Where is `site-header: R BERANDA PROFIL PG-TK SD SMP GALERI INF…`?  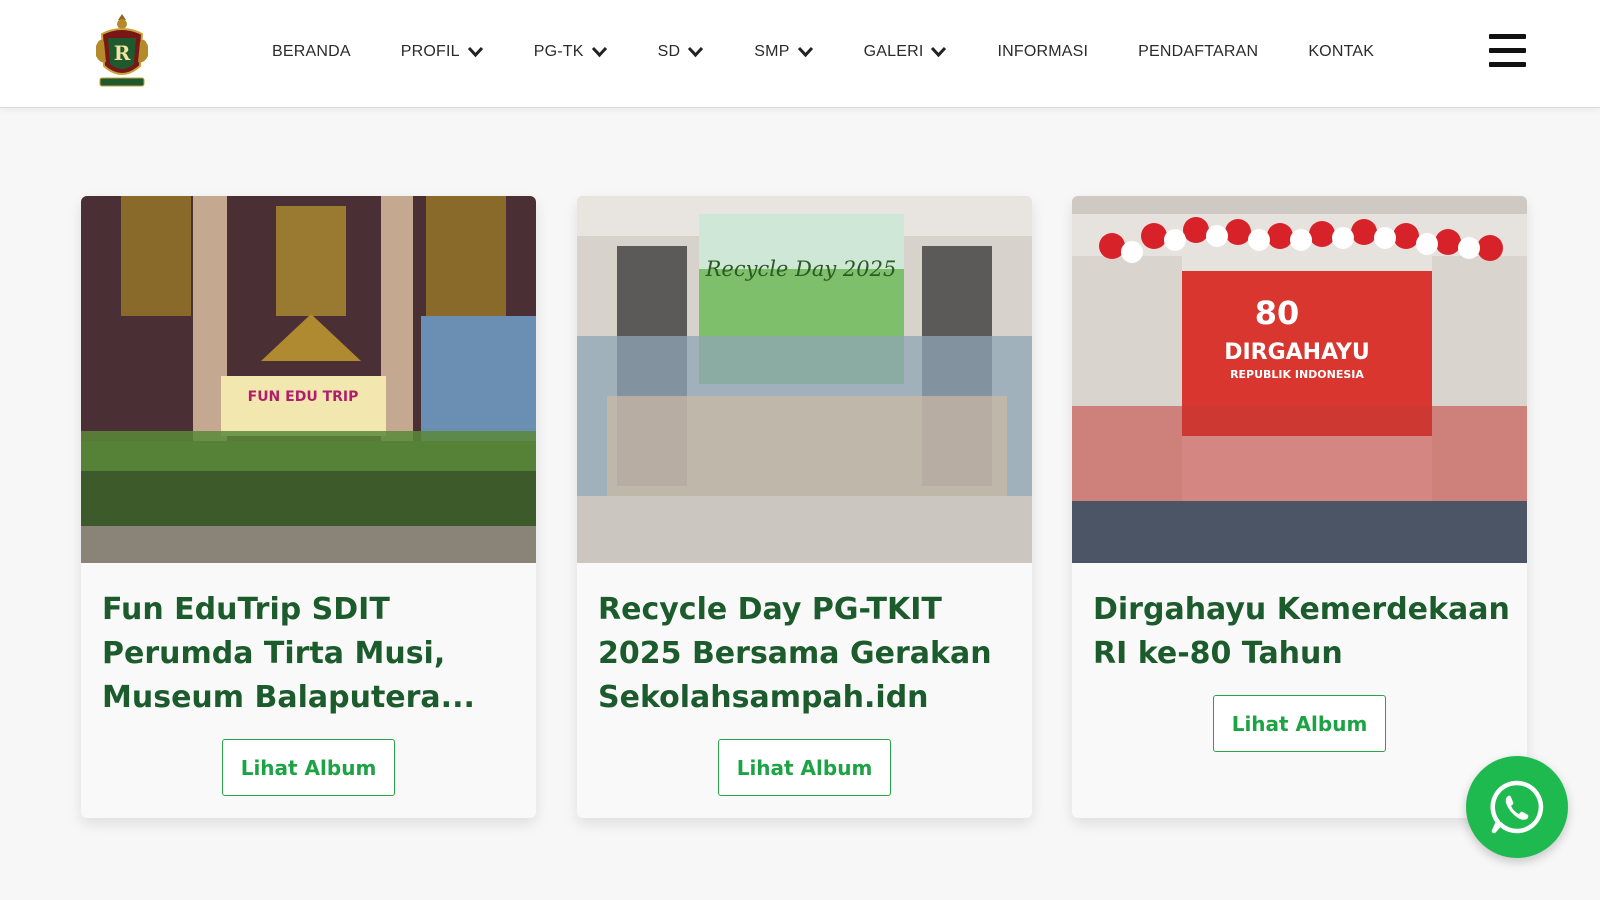 site-header: R BERANDA PROFIL PG-TK SD SMP GALERI INF… is located at coordinates (800, 54).